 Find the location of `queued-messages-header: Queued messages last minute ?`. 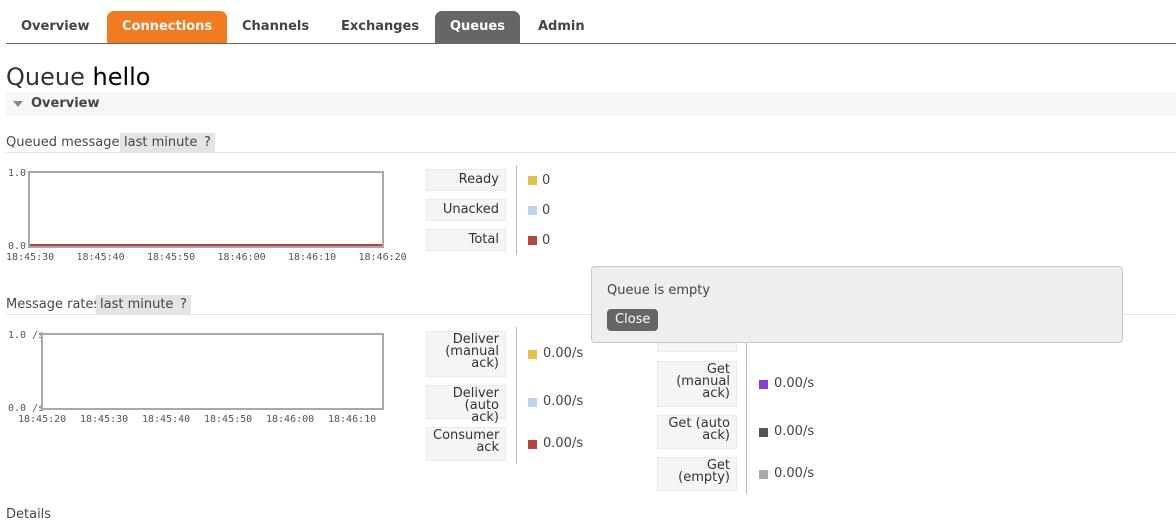

queued-messages-header: Queued messages last minute ? is located at coordinates (591, 143).